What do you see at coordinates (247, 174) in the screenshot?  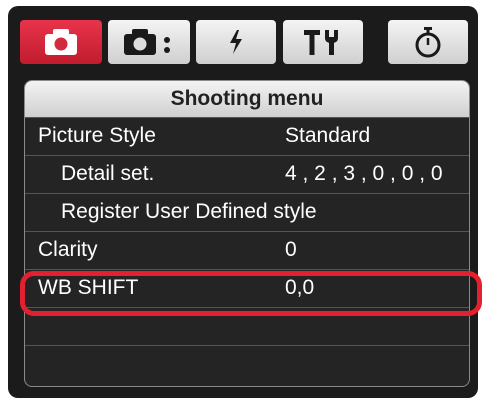 I see `menu-item-detail-set: Detail set. 4 , 2 , 3 , 0 , 0 , 0` at bounding box center [247, 174].